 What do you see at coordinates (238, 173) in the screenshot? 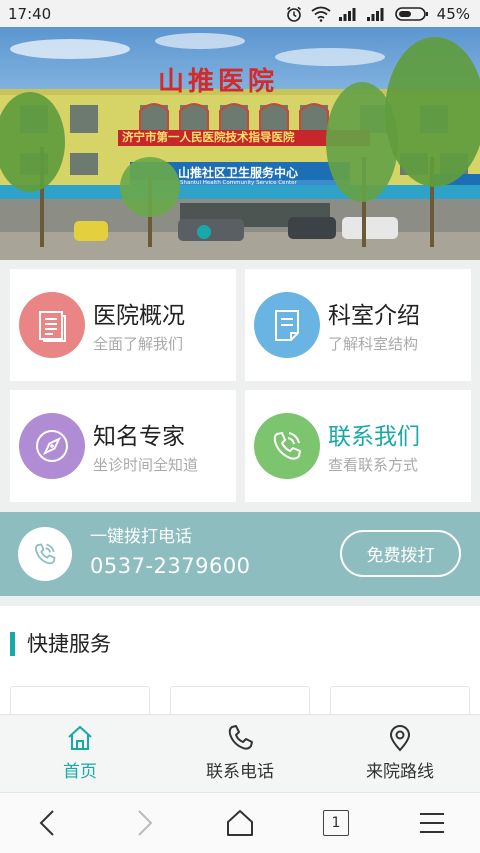
I see `banner-sign-blue: 山推社区卫生服务中心` at bounding box center [238, 173].